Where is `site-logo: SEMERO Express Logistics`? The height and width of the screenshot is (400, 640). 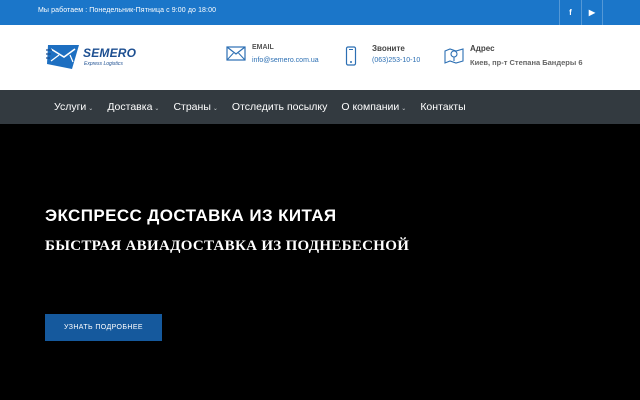 site-logo: SEMERO Express Logistics is located at coordinates (91, 58).